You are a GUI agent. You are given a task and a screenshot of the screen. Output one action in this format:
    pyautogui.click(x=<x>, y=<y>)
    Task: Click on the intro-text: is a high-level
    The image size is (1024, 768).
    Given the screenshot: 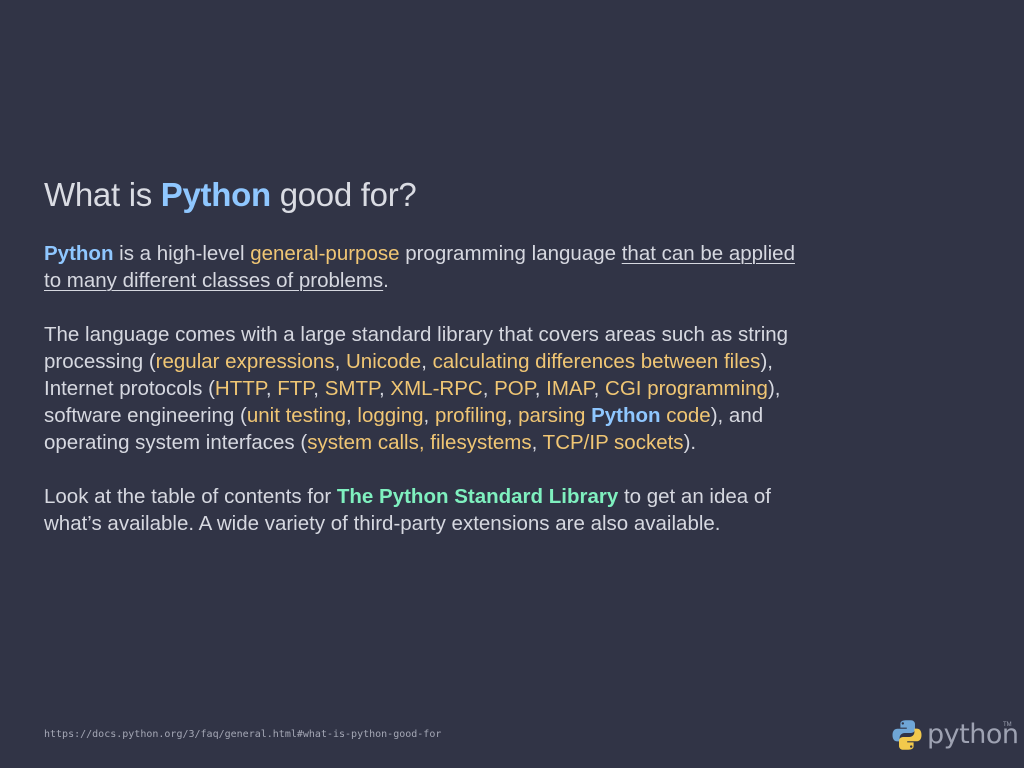 What is the action you would take?
    pyautogui.click(x=182, y=253)
    